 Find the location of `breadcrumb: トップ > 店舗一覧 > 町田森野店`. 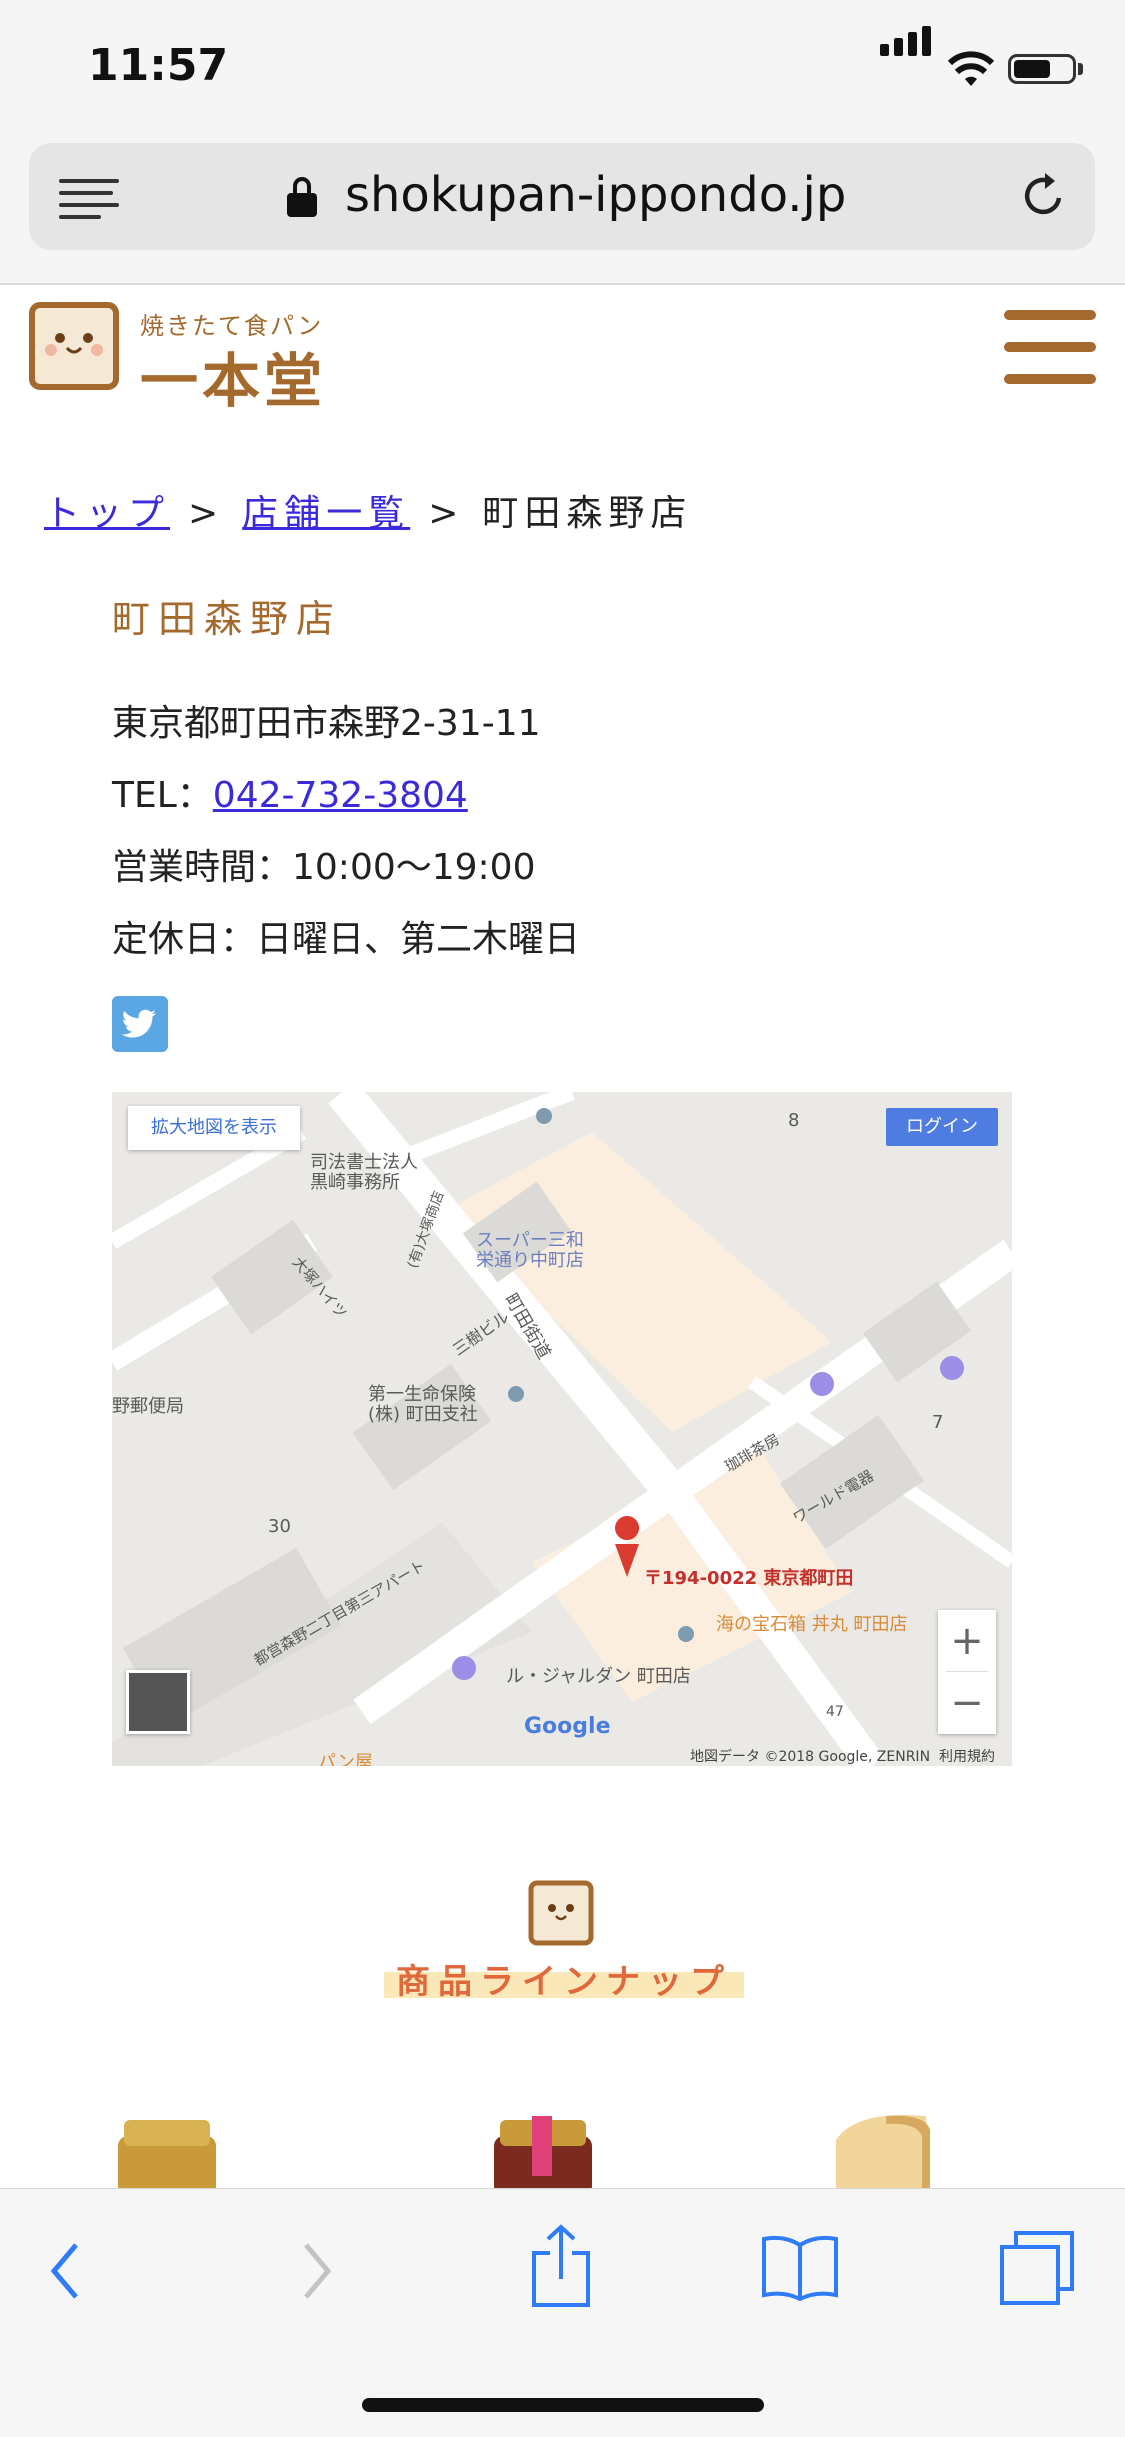

breadcrumb: トップ > 店舗一覧 > 町田森野店 is located at coordinates (368, 510).